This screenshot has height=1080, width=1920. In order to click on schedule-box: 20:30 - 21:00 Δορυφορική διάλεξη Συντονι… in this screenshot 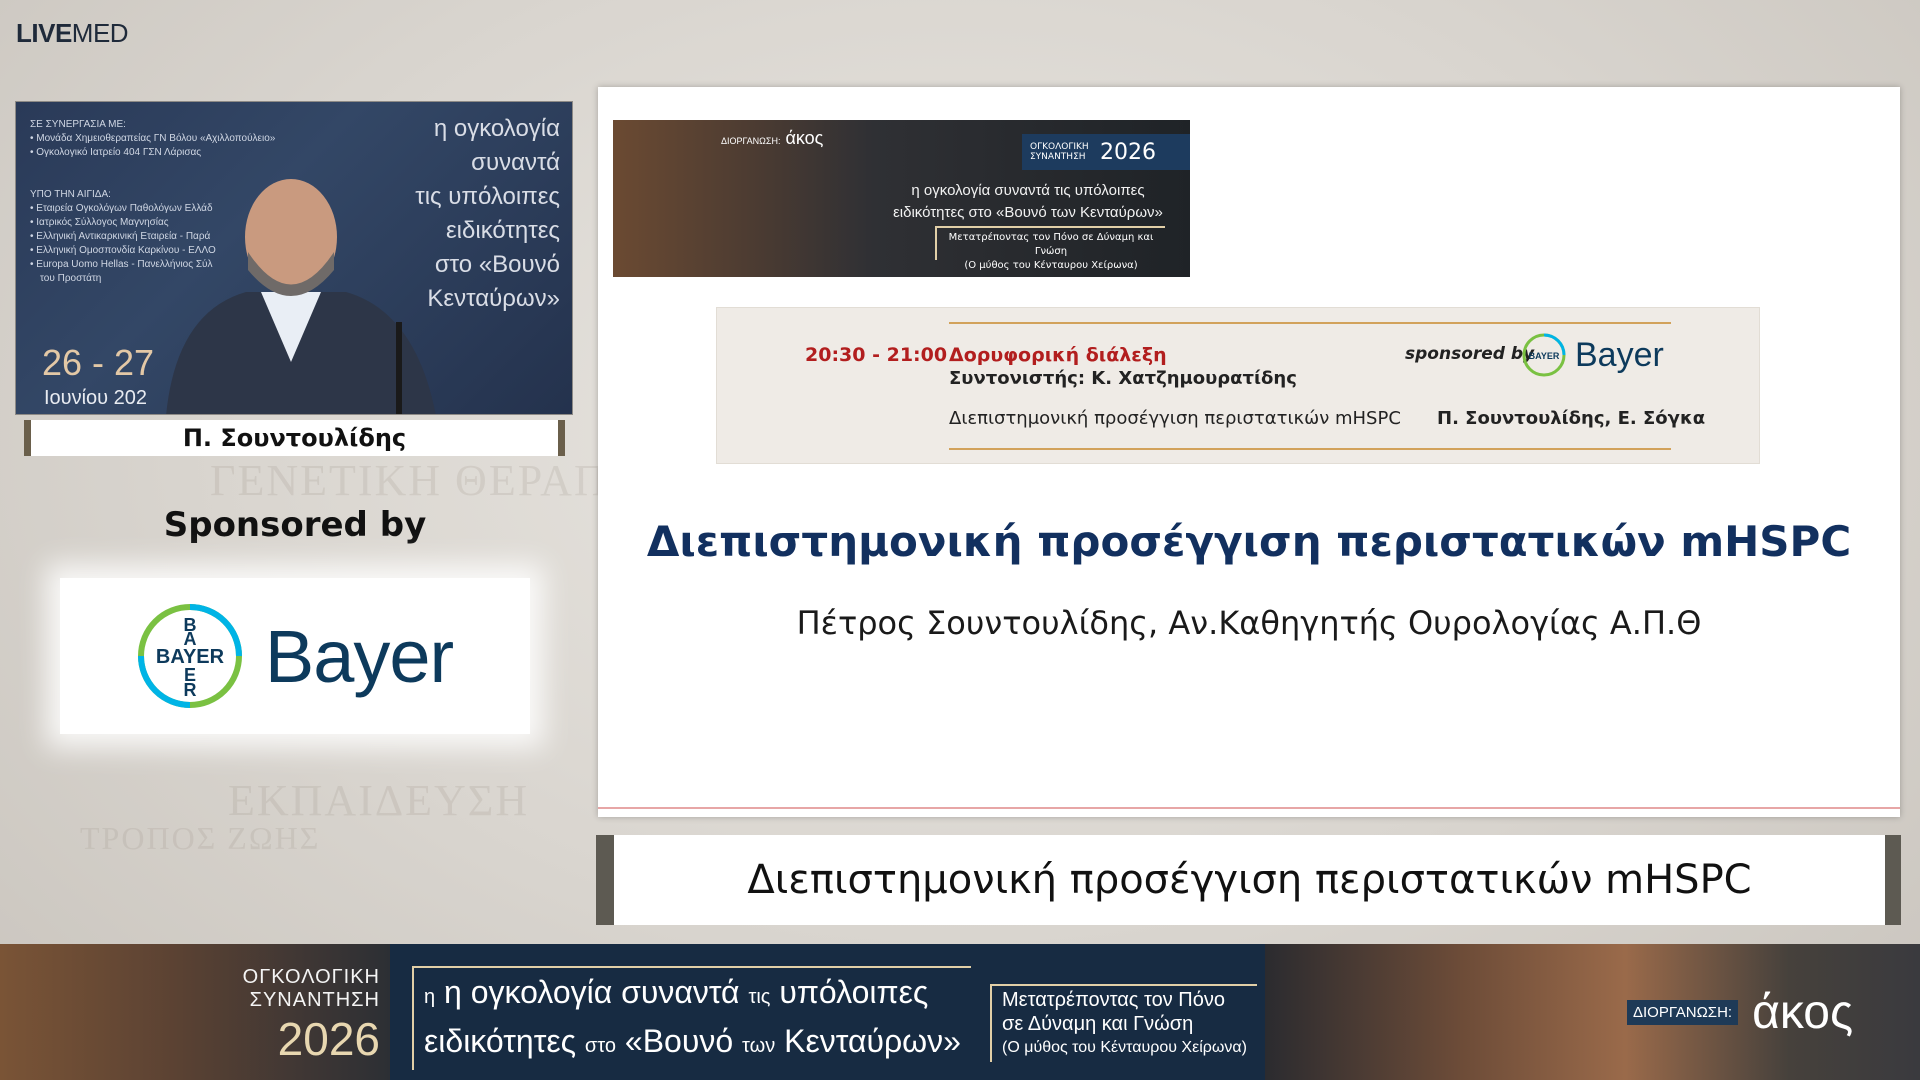, I will do `click(1238, 385)`.